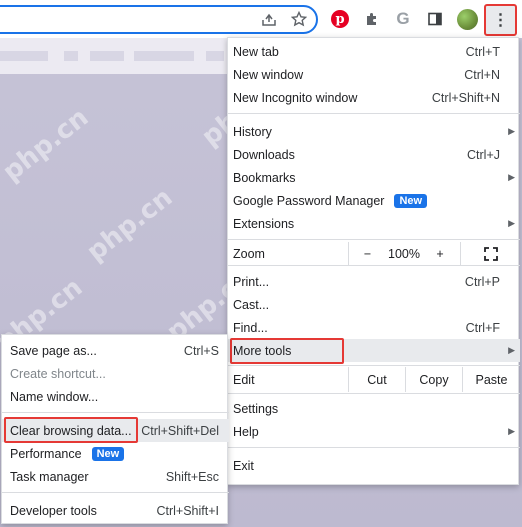 Image resolution: width=522 pixels, height=527 pixels. What do you see at coordinates (404, 253) in the screenshot?
I see `zoom-level: 100%` at bounding box center [404, 253].